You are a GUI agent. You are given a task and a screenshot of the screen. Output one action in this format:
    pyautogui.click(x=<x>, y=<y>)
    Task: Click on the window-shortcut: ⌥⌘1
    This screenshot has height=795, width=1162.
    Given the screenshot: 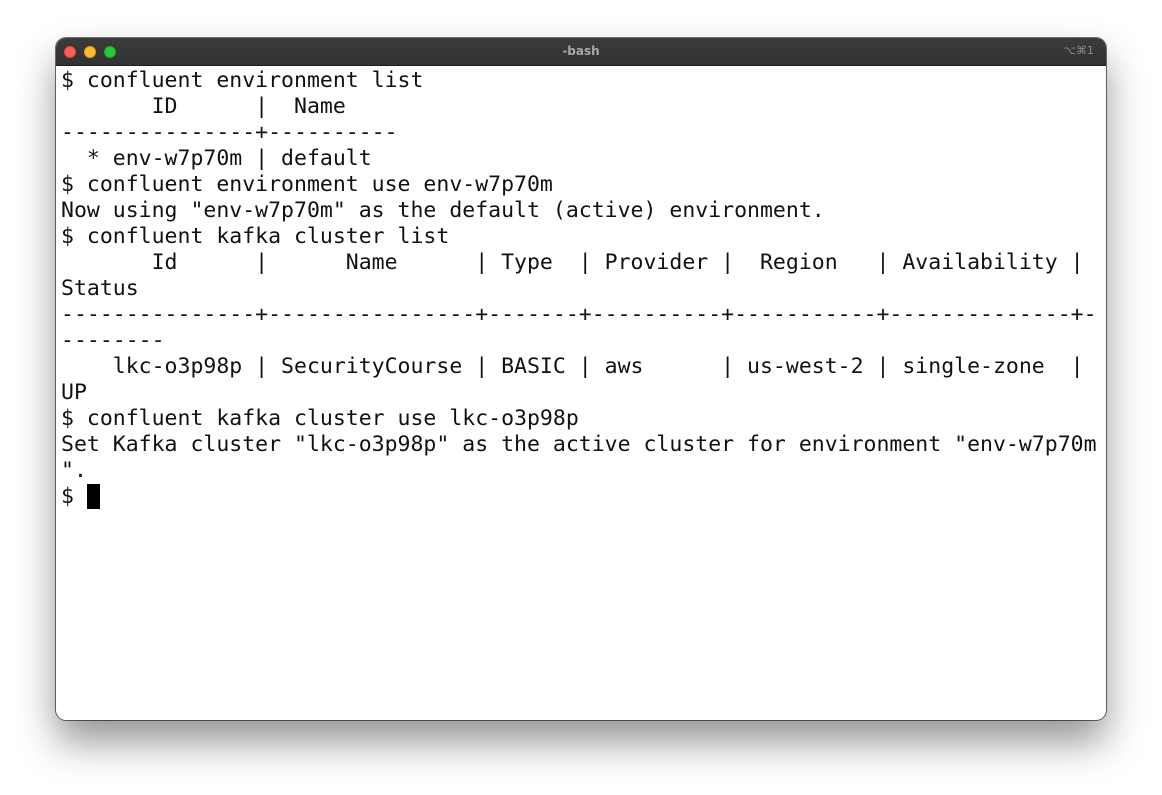 What is the action you would take?
    pyautogui.click(x=1078, y=50)
    